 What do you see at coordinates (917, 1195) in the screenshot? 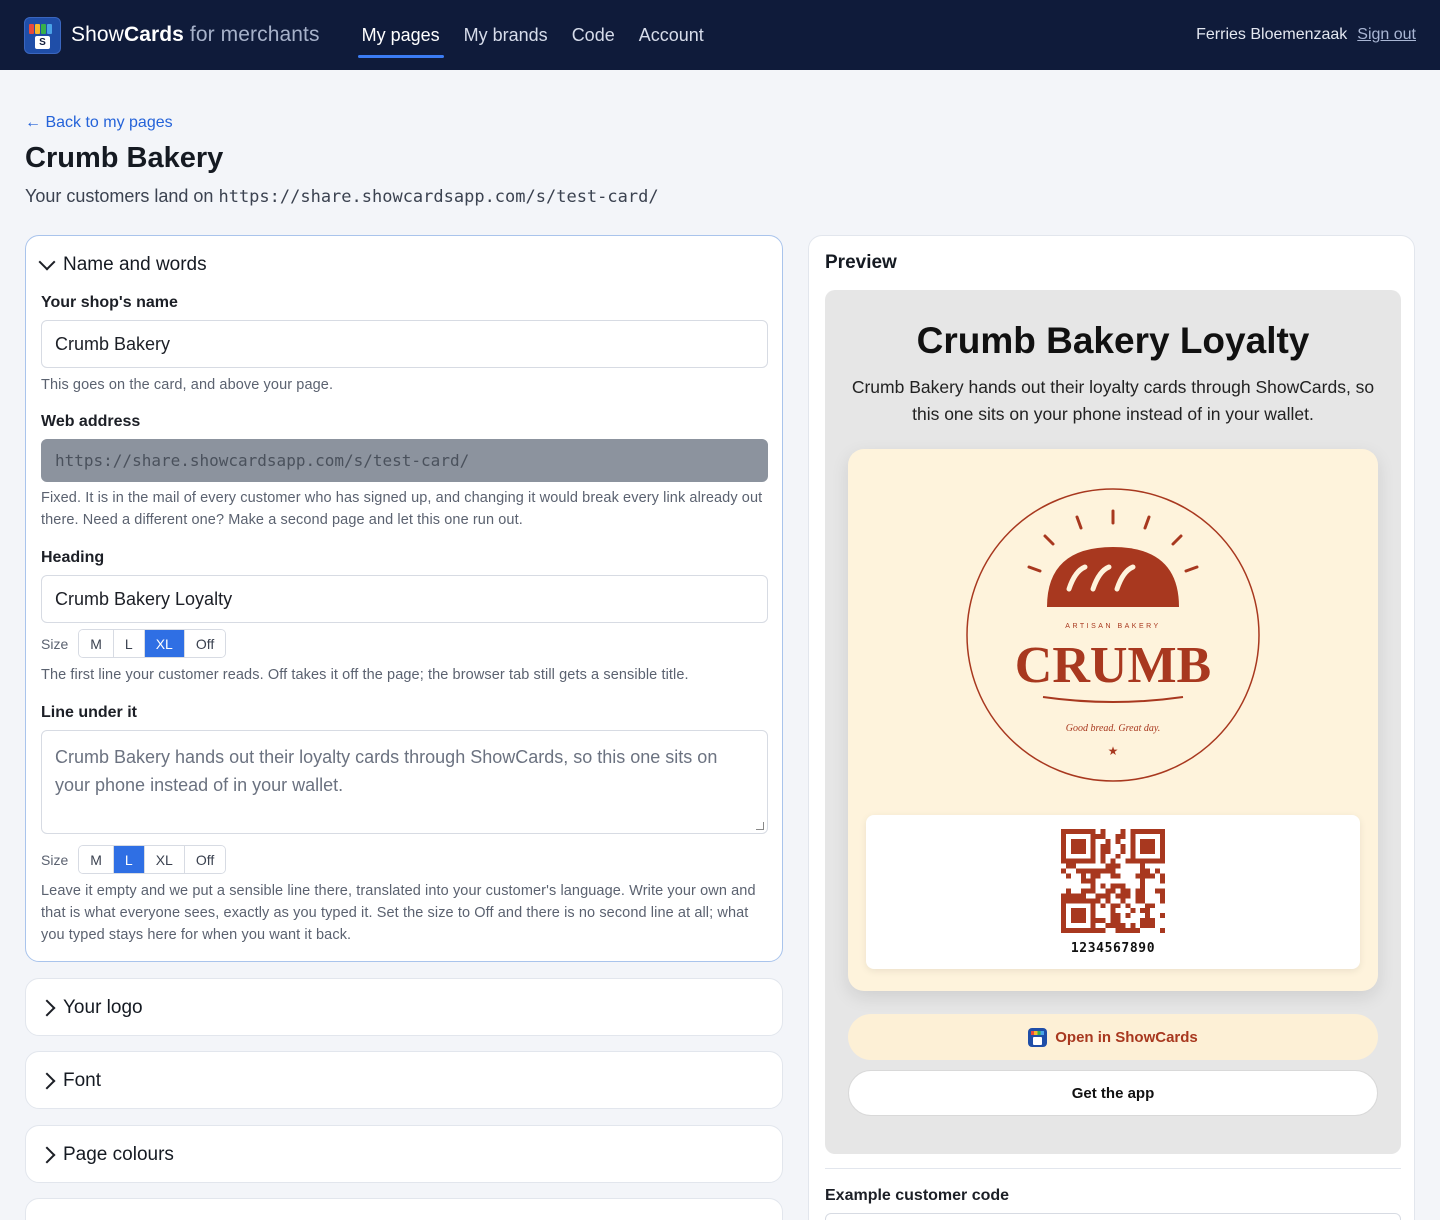
I see `example-customer-code-label: Example customer code` at bounding box center [917, 1195].